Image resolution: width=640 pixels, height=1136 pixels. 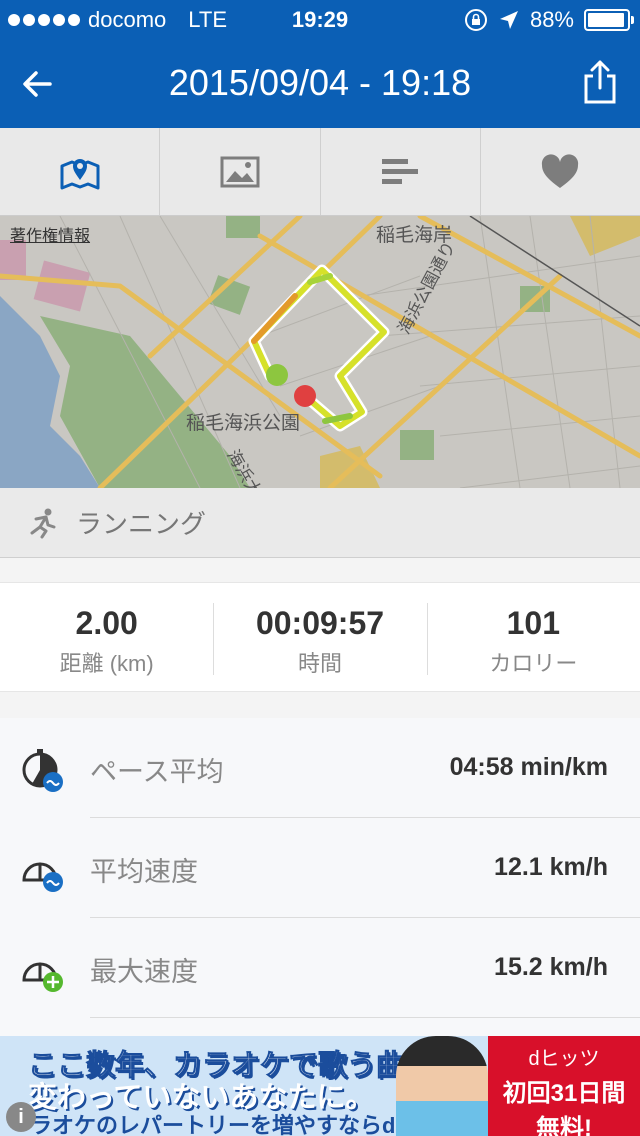 What do you see at coordinates (144, 972) in the screenshot?
I see `detail-label: 最大速度` at bounding box center [144, 972].